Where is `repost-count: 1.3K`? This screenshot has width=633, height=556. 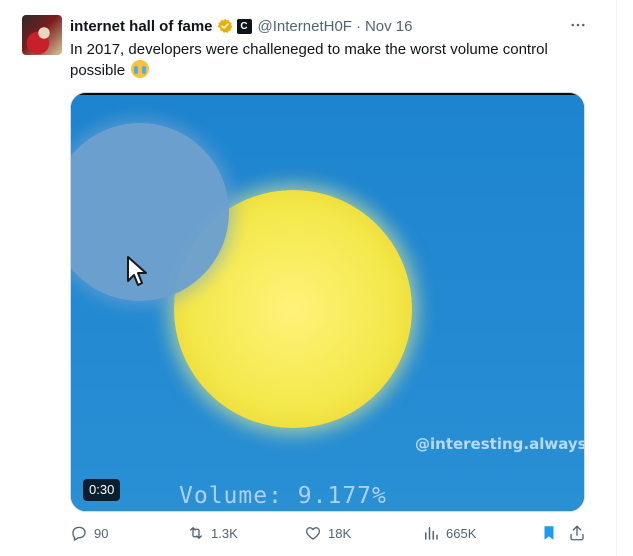
repost-count: 1.3K is located at coordinates (224, 533).